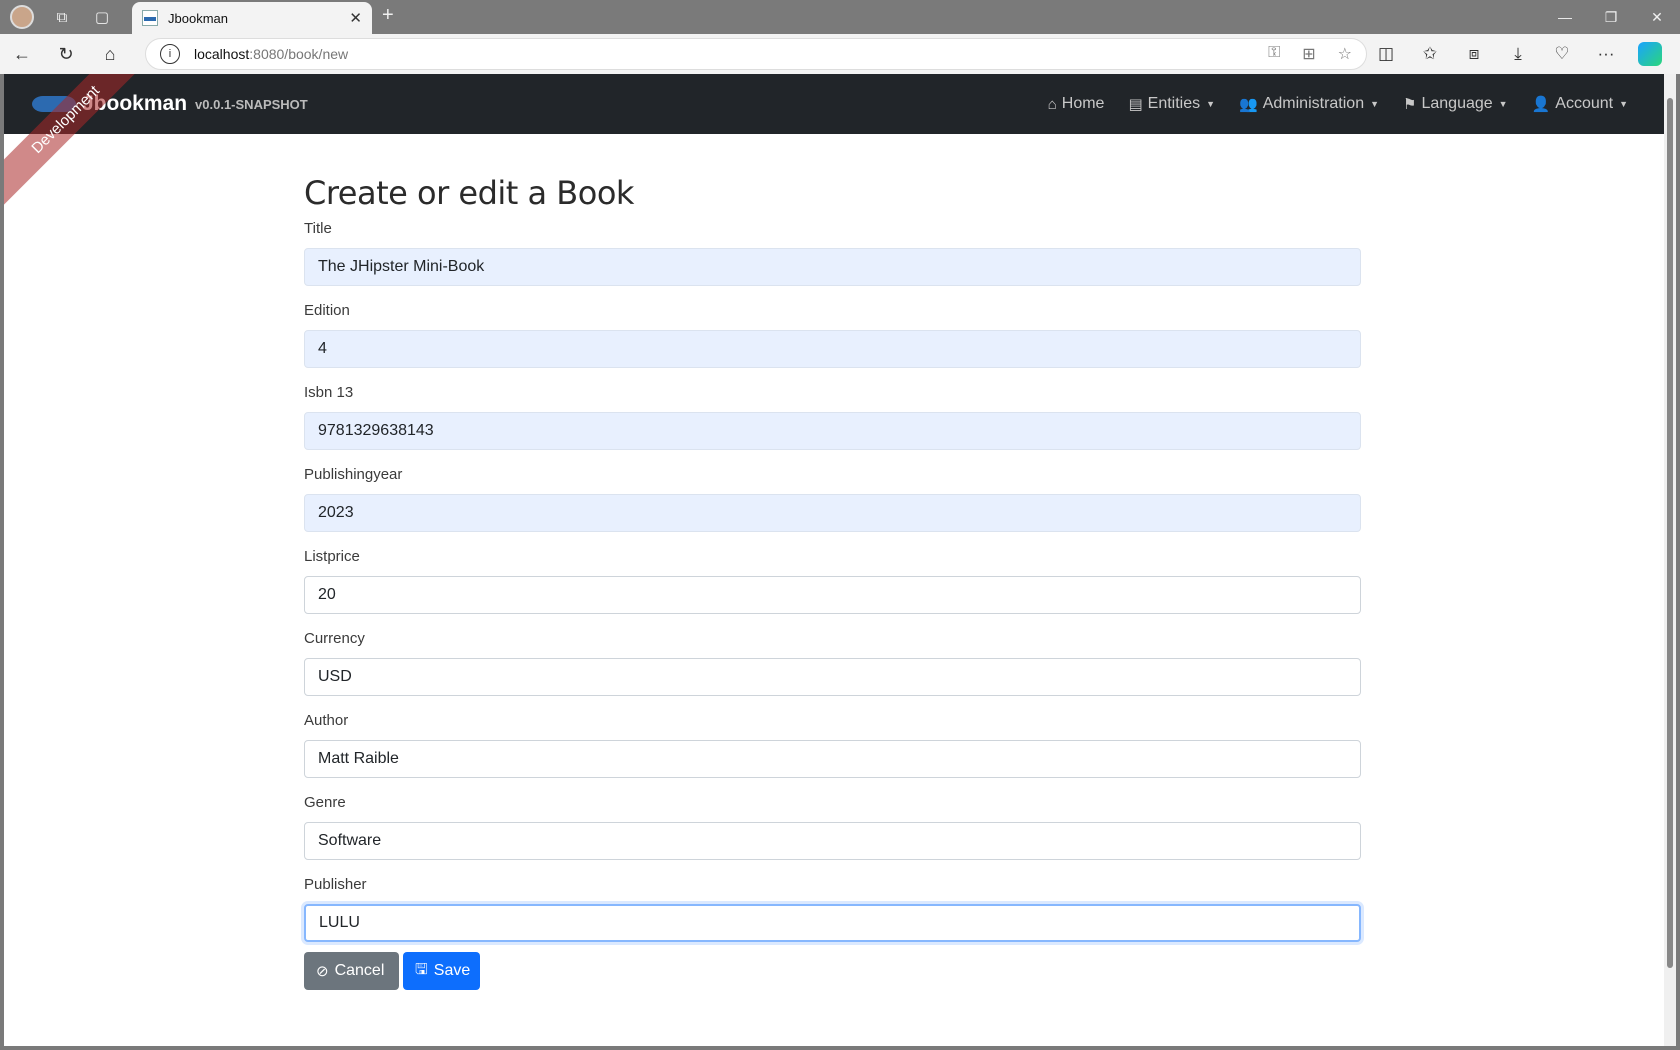  What do you see at coordinates (335, 884) in the screenshot?
I see `publisher-label: Publisher` at bounding box center [335, 884].